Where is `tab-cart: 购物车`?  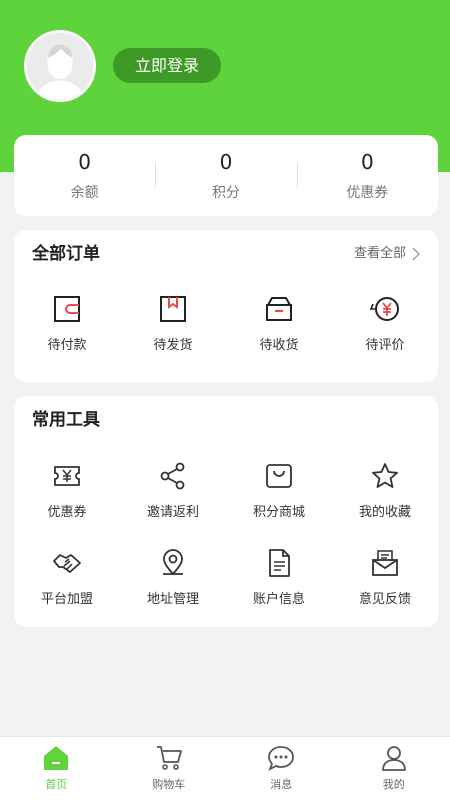 tab-cart: 购物车 is located at coordinates (169, 768).